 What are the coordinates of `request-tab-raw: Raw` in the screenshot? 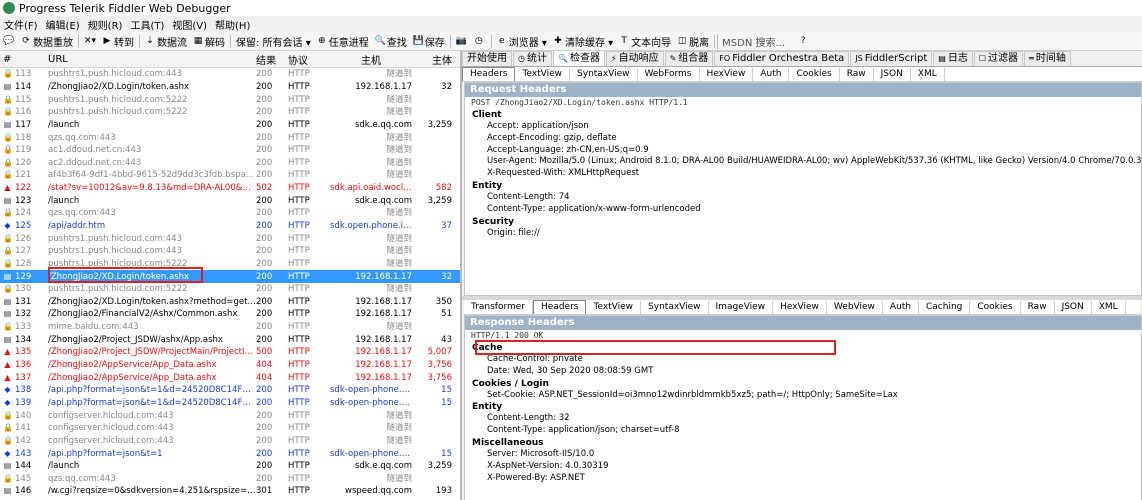 It's located at (857, 74).